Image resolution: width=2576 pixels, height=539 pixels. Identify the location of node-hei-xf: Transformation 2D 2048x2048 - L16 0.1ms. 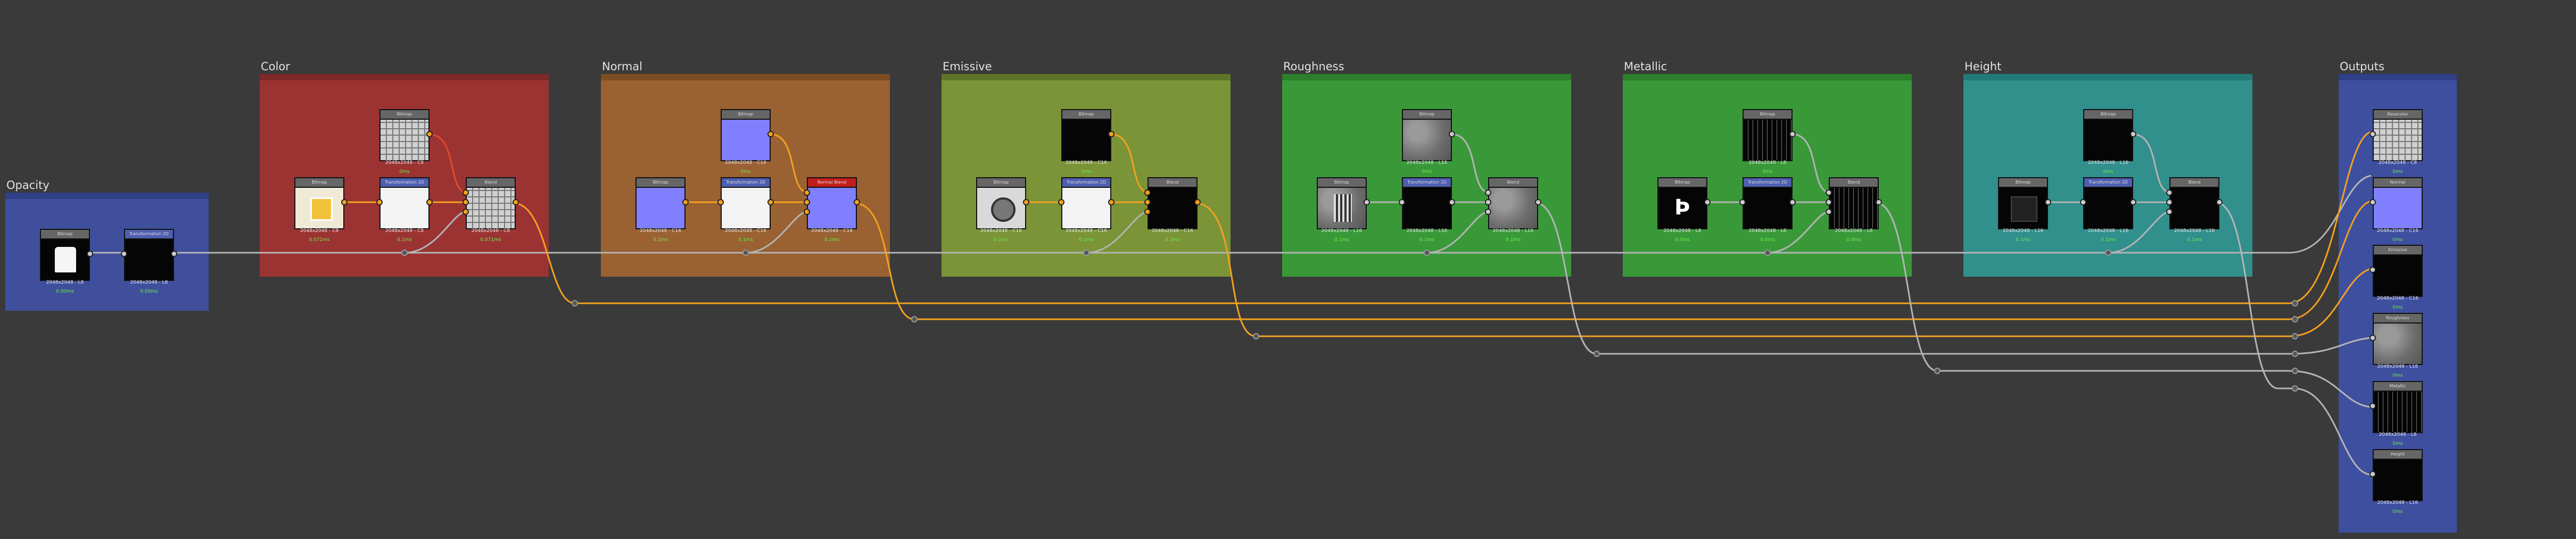
(2108, 210).